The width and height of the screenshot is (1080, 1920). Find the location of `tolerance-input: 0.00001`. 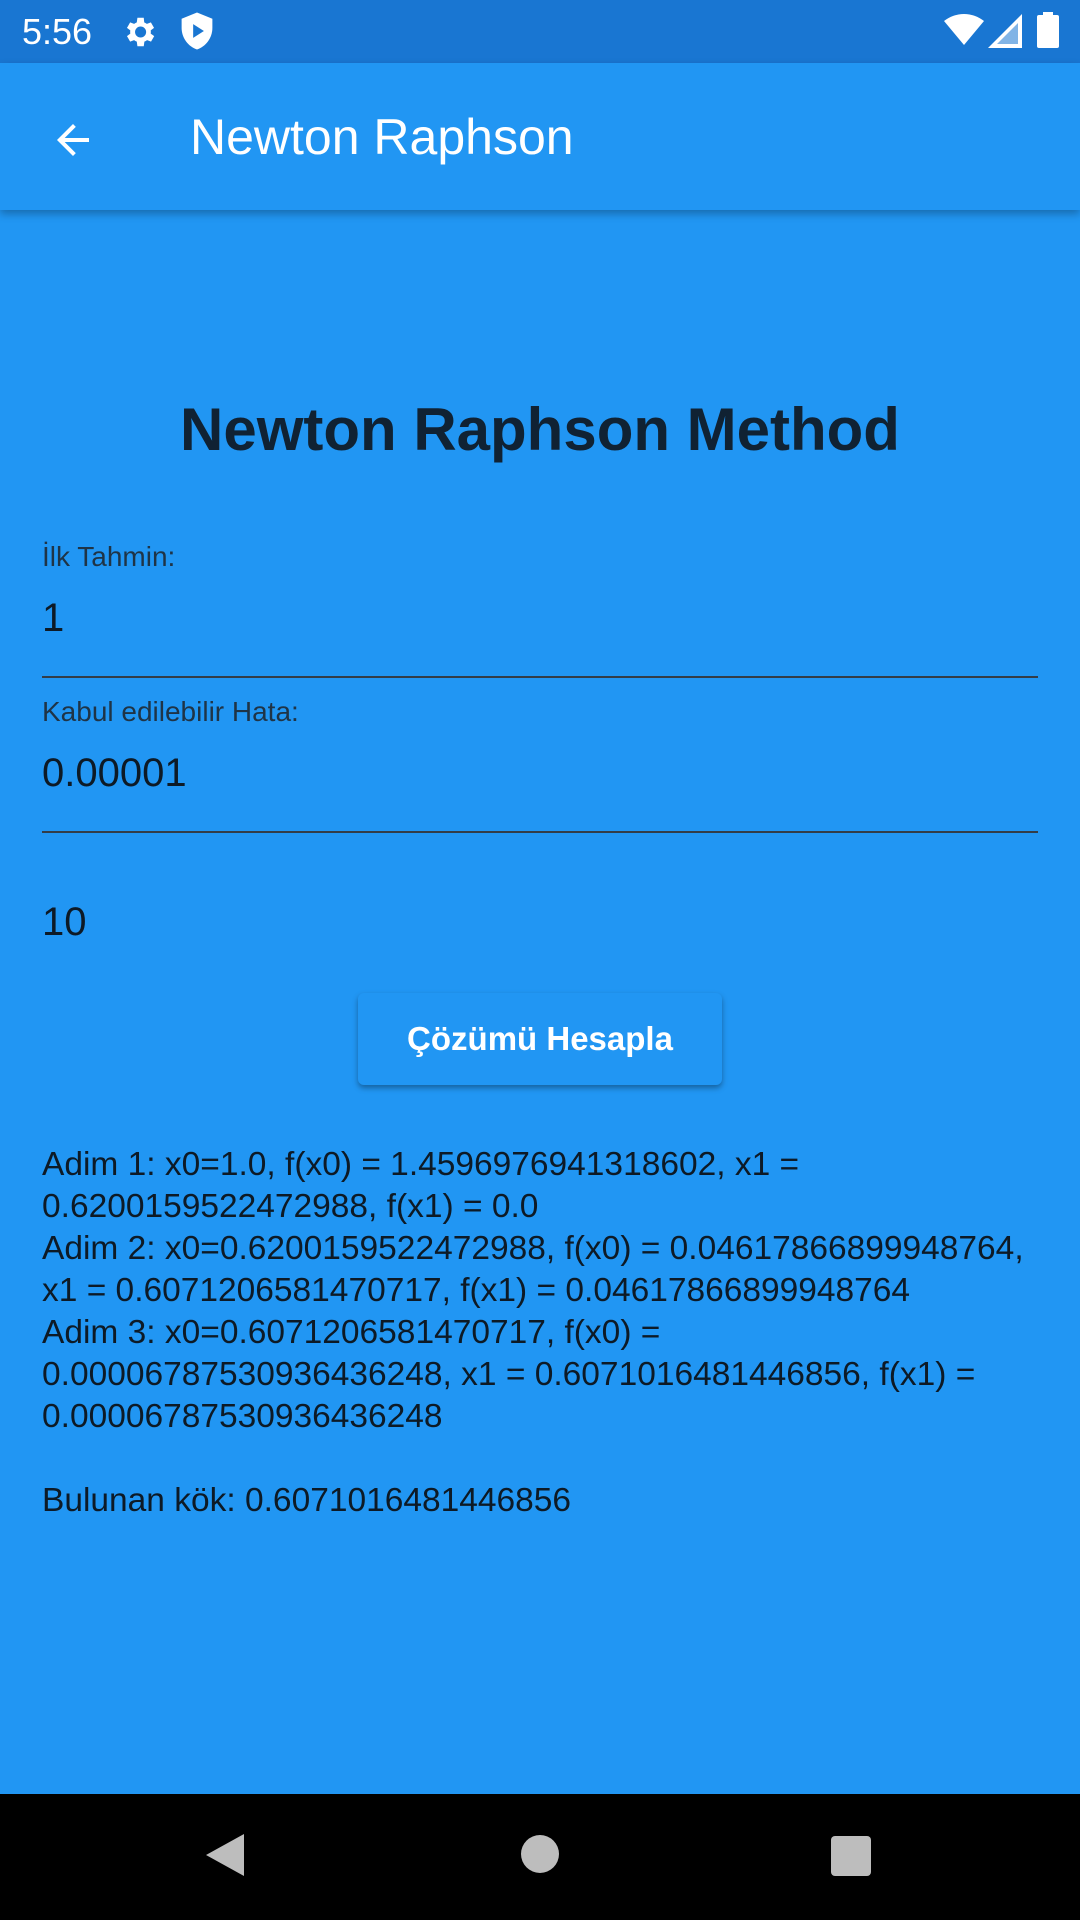

tolerance-input: 0.00001 is located at coordinates (114, 773).